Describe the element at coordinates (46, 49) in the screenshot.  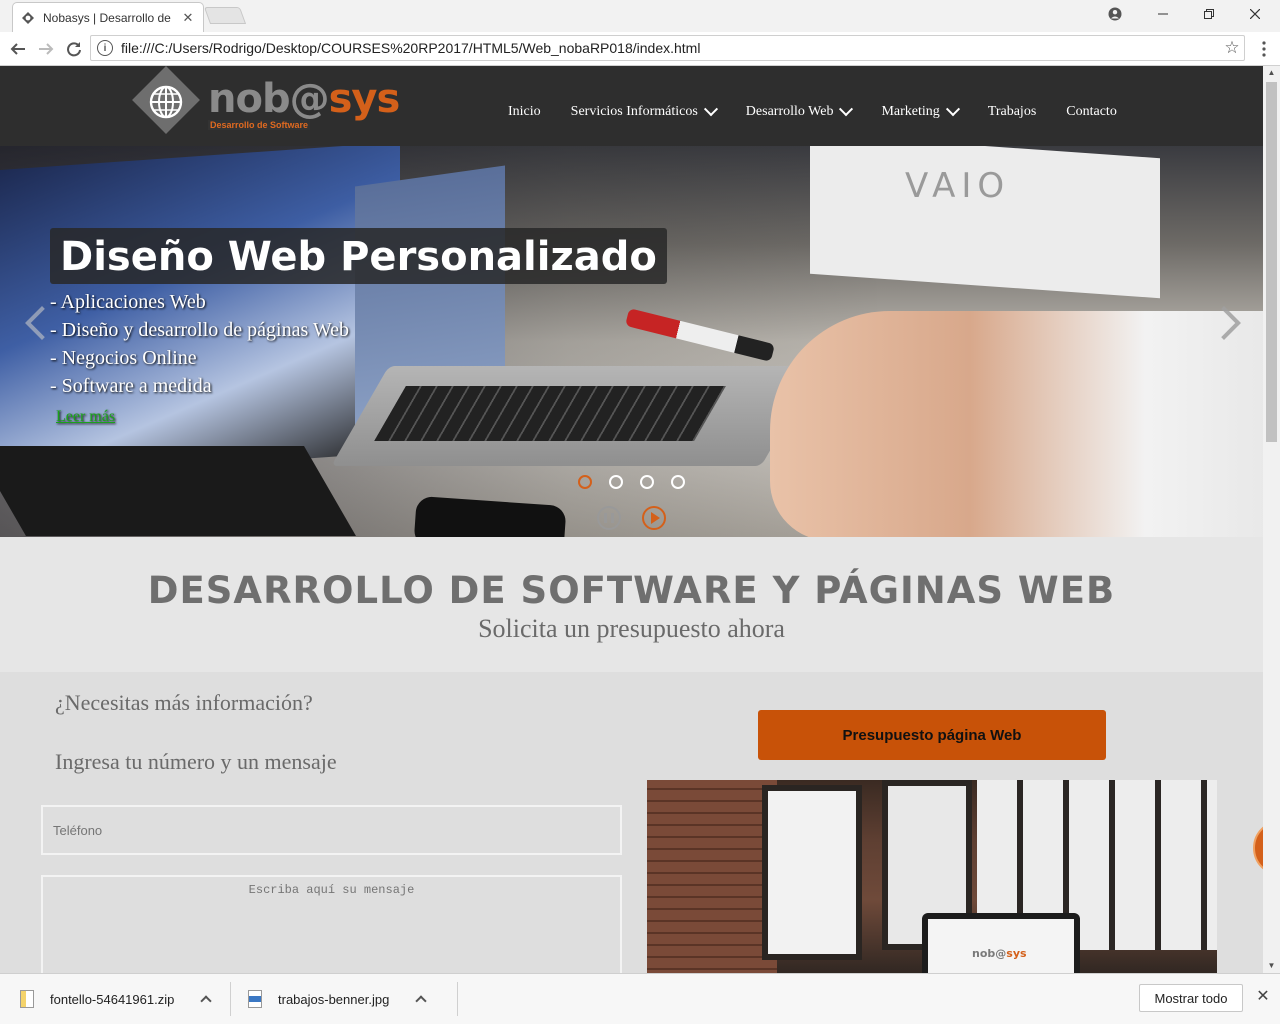
I see `forward-icon` at that location.